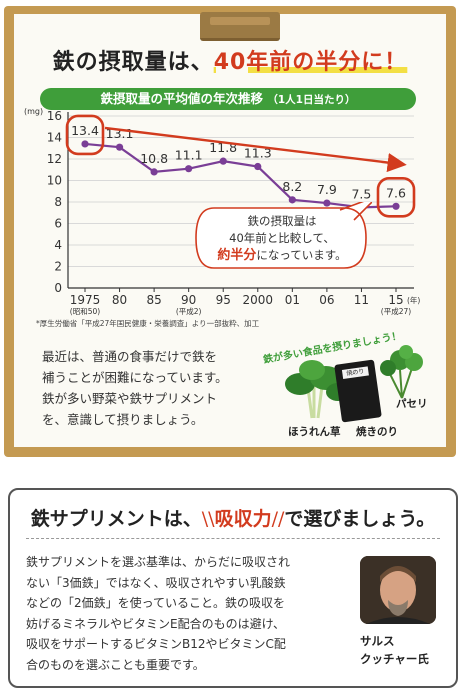 The image size is (460, 689). What do you see at coordinates (412, 404) in the screenshot?
I see `food-label-parsley: パセリ` at bounding box center [412, 404].